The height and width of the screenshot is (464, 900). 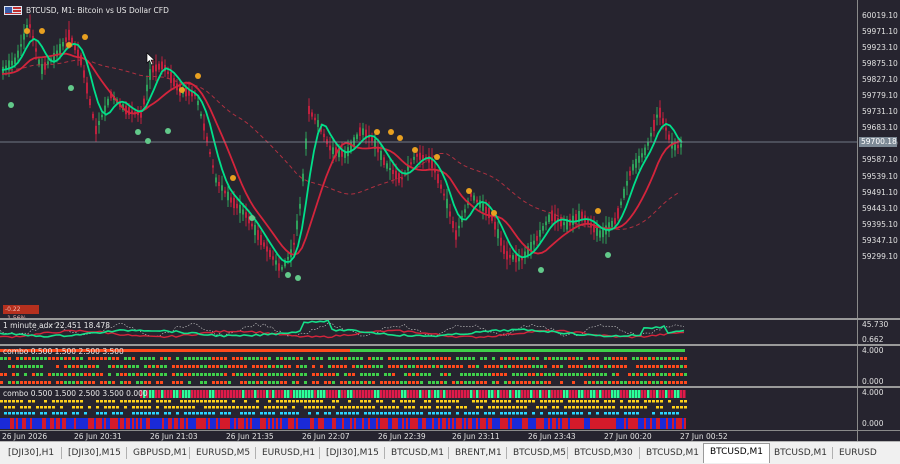 I want to click on combo-pane-1: combo 0.500 1.500 2.500 3.500, so click(x=428, y=366).